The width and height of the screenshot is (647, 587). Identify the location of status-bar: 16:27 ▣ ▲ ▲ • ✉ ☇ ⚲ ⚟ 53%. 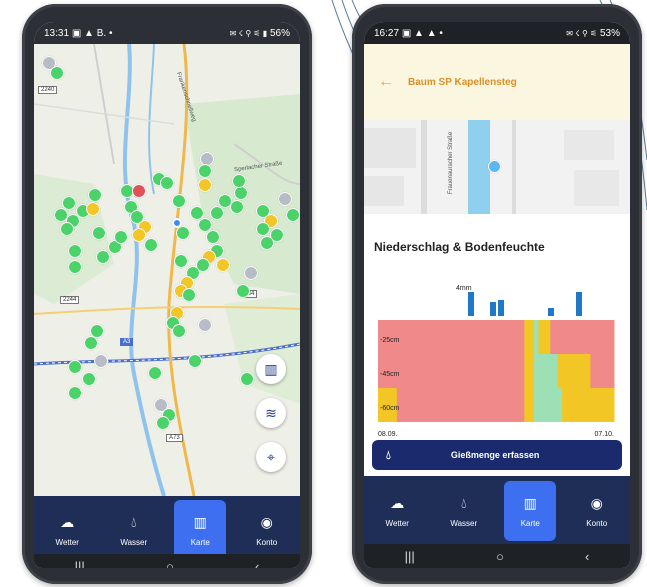
(497, 33).